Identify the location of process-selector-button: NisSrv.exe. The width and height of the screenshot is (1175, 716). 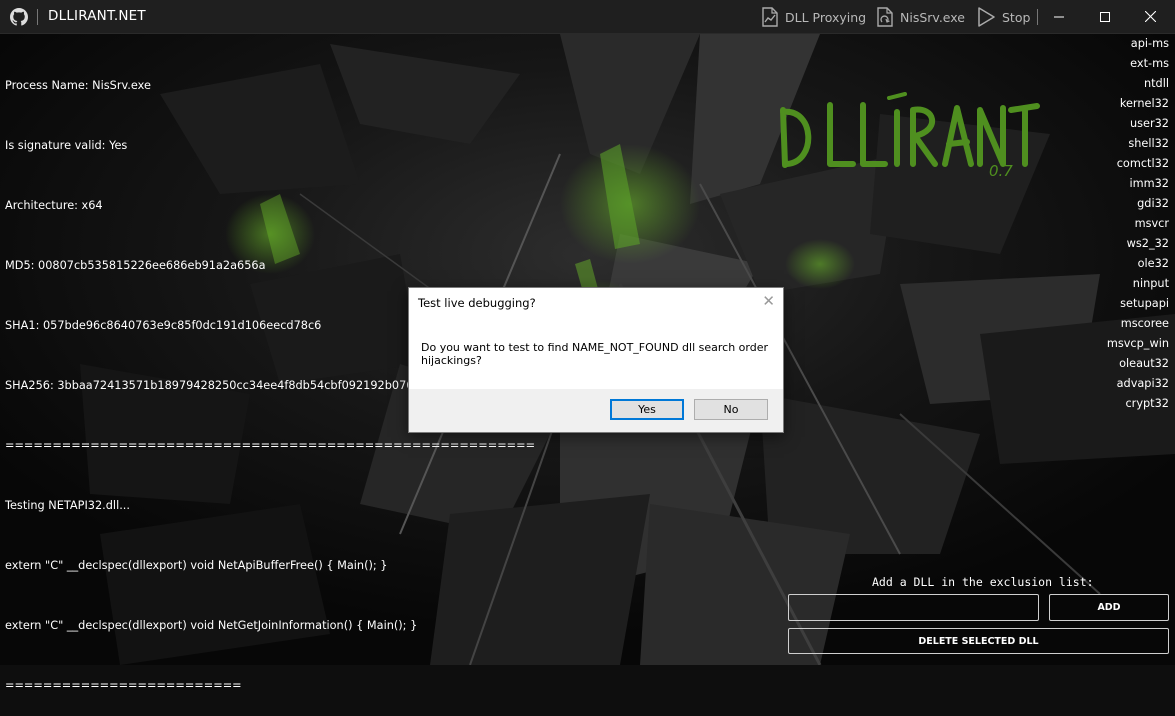
(920, 17).